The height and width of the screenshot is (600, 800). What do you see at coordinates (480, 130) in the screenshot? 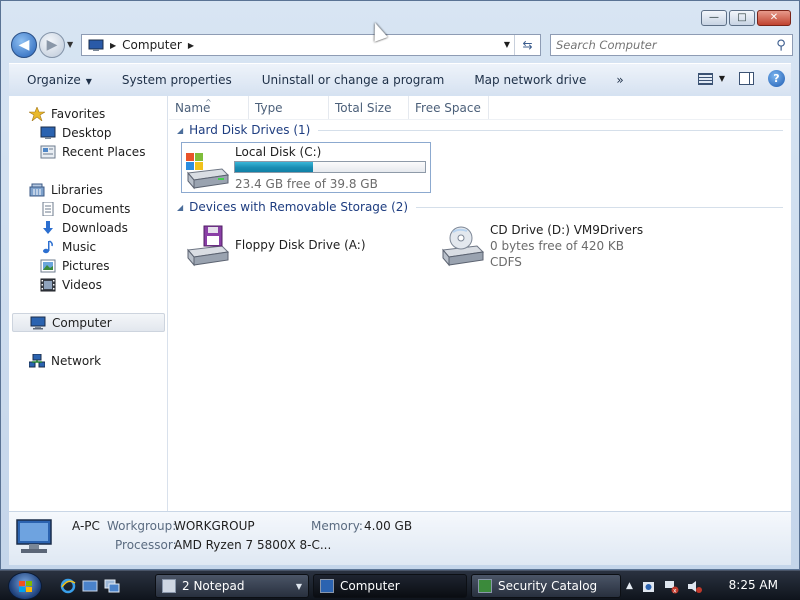
I see `group-header-hard-disk: ◢ Hard Disk Drives (1)` at bounding box center [480, 130].